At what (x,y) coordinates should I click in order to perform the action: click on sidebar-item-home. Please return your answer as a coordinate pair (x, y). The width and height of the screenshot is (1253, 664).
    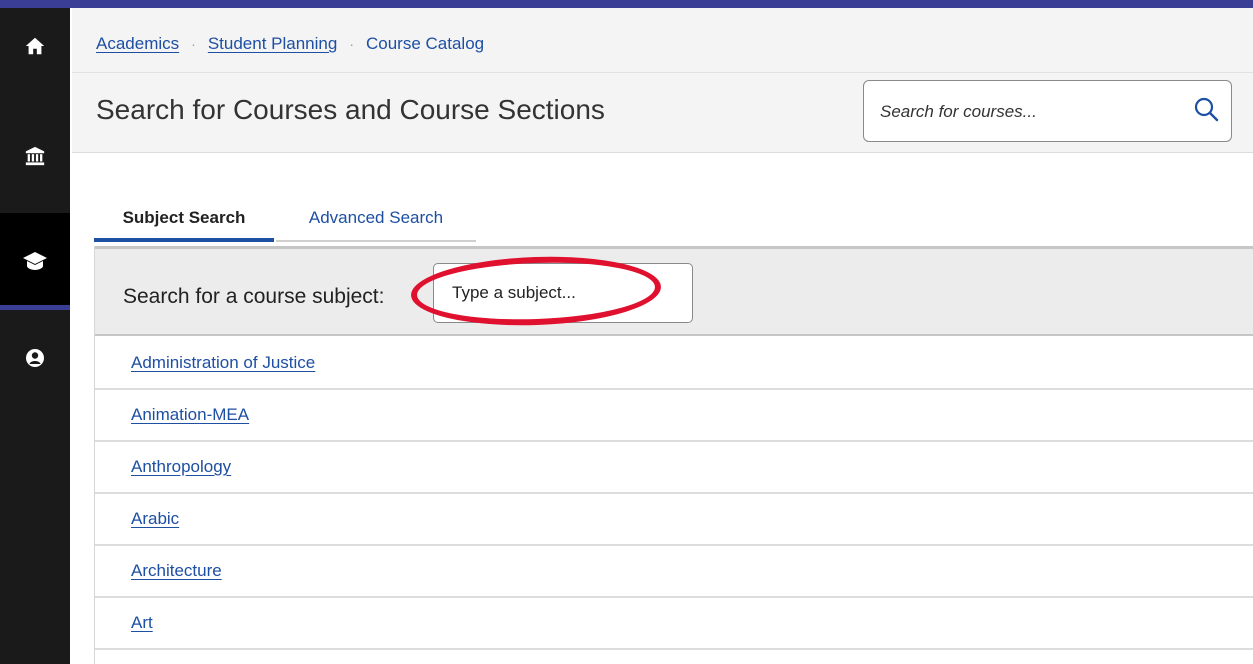
    Looking at the image, I should click on (35, 46).